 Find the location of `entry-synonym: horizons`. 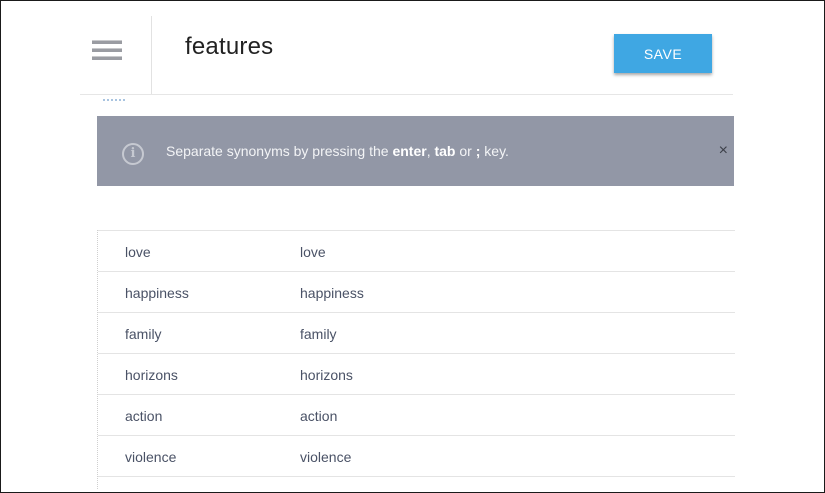

entry-synonym: horizons is located at coordinates (326, 375).